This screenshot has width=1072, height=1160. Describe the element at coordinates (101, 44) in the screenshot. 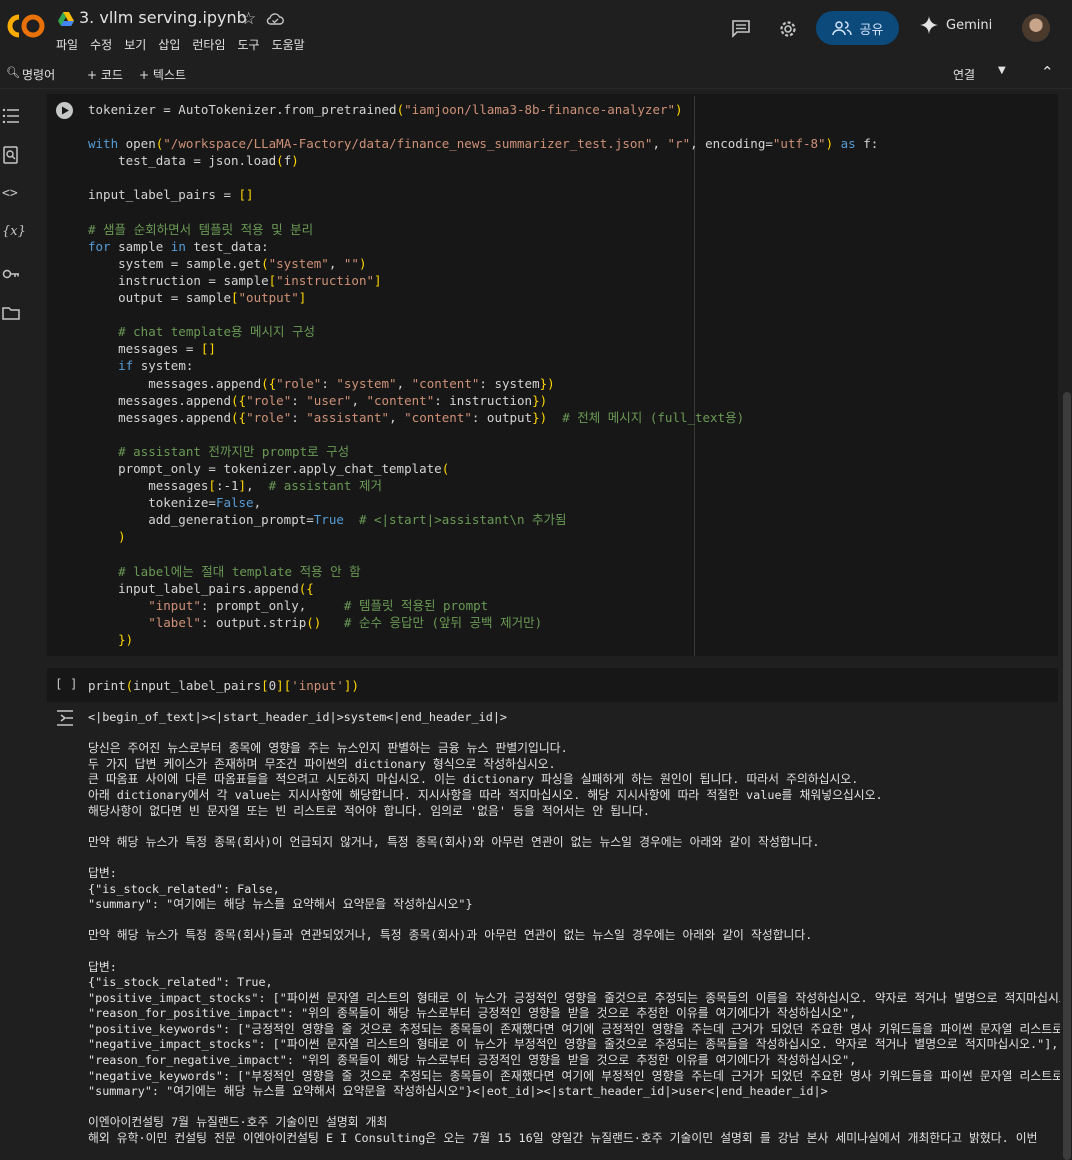

I see `menu-edit: 수정` at that location.